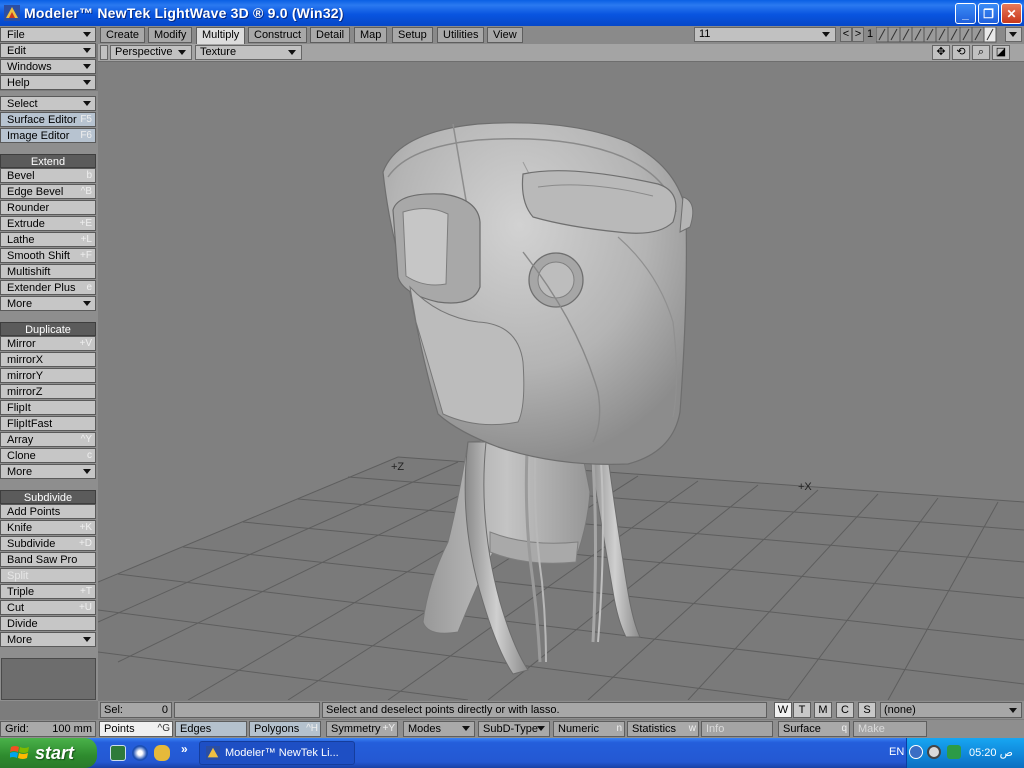  What do you see at coordinates (48, 343) in the screenshot?
I see `duplicate-mirror-button: Mirror +V` at bounding box center [48, 343].